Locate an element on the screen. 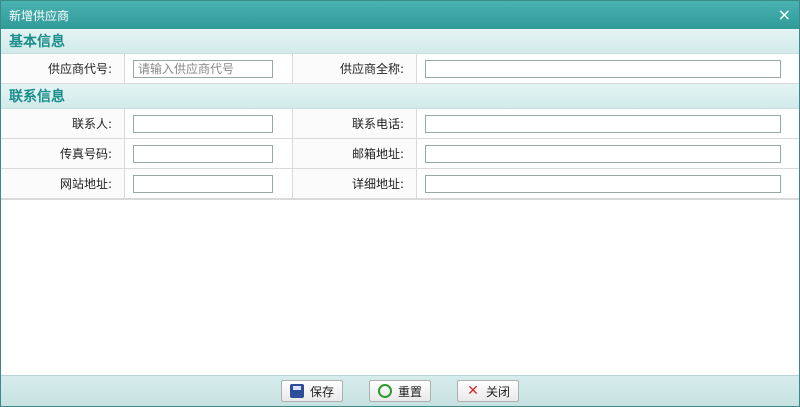 The height and width of the screenshot is (407, 800). cell-contact-person is located at coordinates (209, 123).